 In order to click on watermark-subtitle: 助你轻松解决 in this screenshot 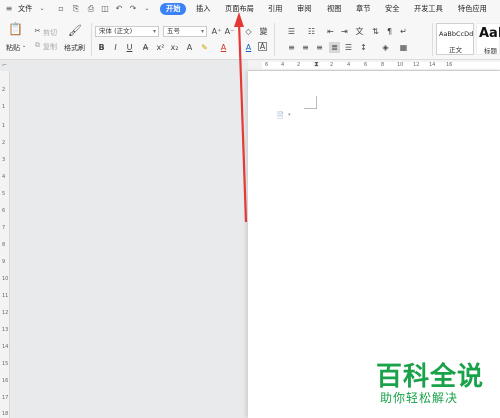, I will do `click(419, 398)`.